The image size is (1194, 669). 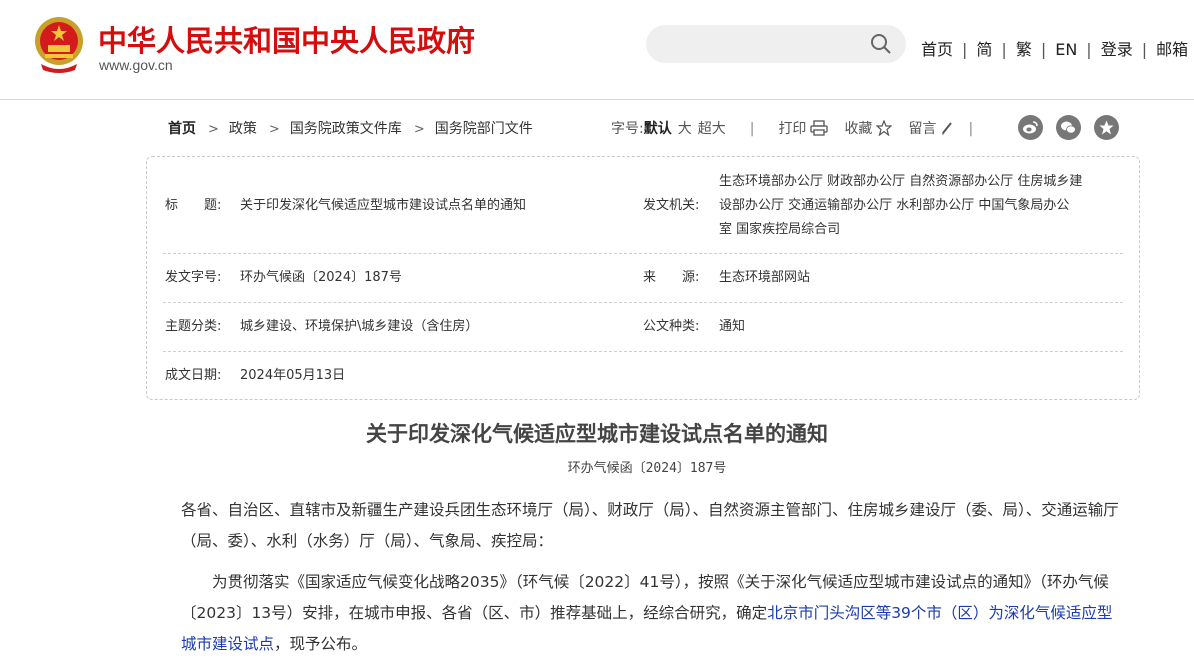 I want to click on meta-source-value: 生态环境部网站, so click(x=765, y=277).